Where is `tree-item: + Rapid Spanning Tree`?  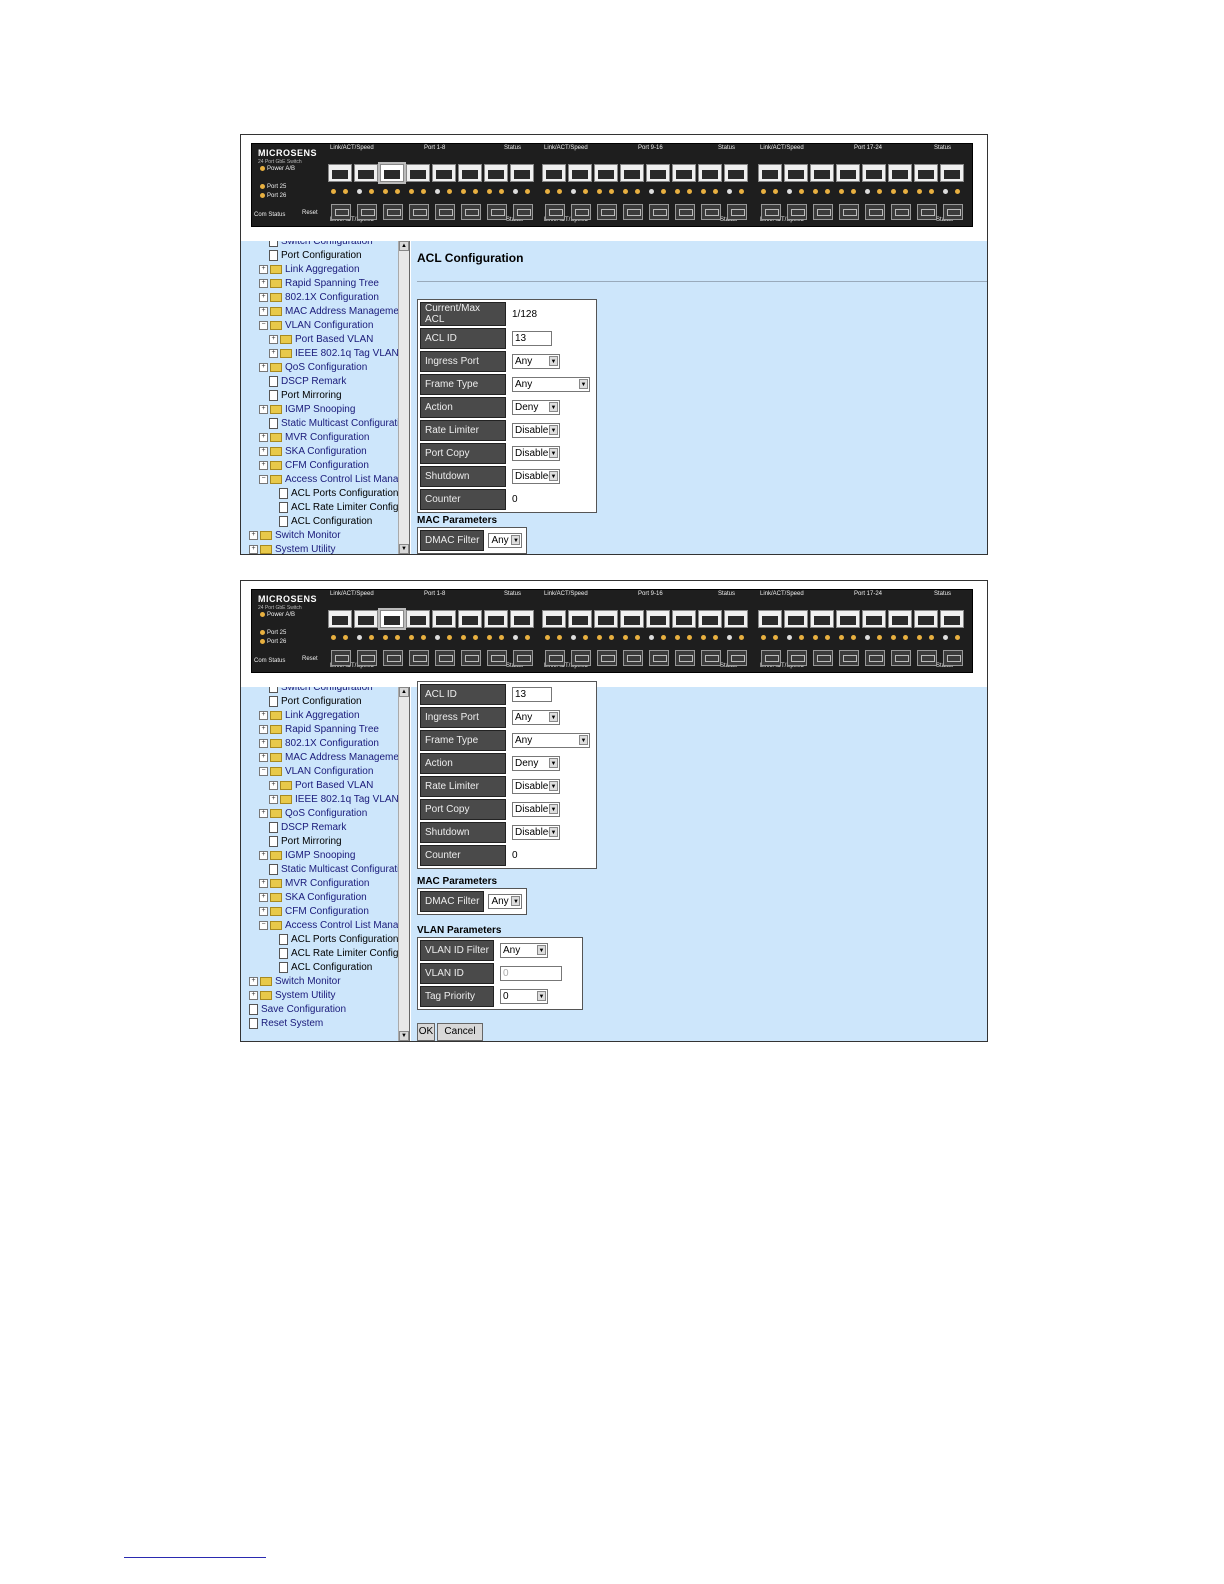
tree-item: + Rapid Spanning Tree is located at coordinates (327, 730).